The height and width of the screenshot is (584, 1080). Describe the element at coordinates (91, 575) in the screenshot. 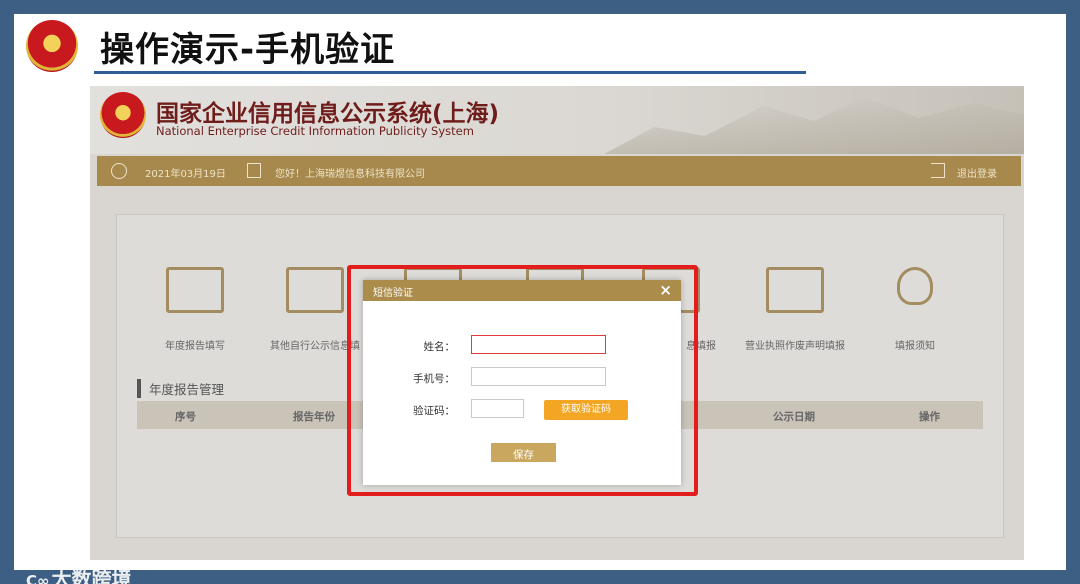

I see `watermark-text: 大数跨境` at that location.